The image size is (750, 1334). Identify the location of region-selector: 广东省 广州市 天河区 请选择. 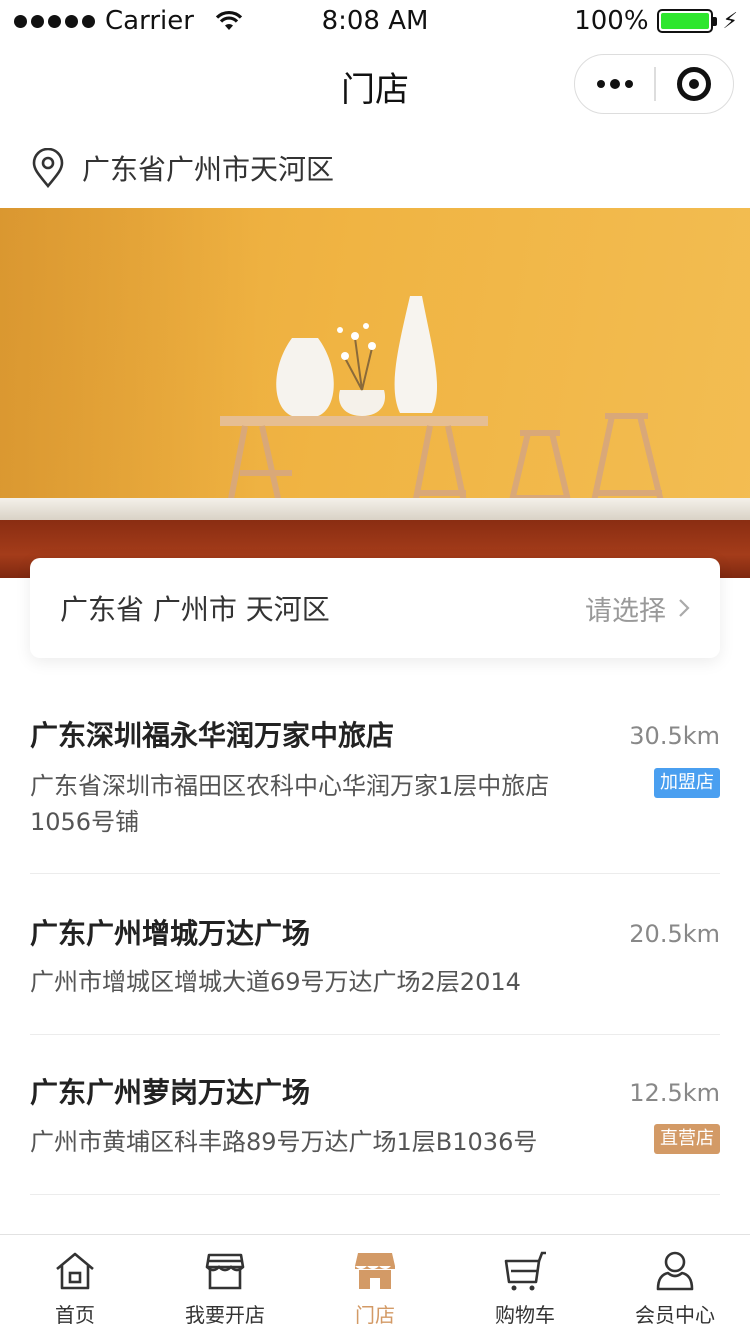
(375, 608).